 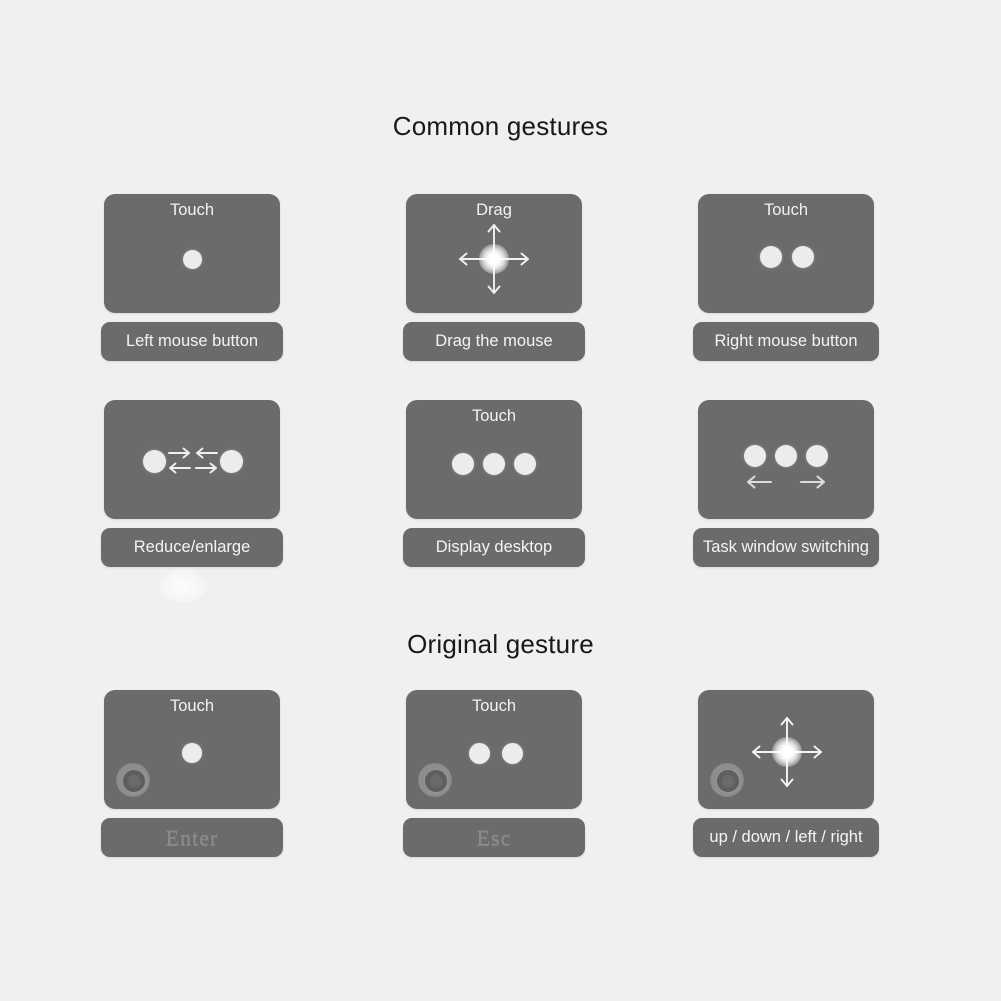 I want to click on four-way-drag-icon, so click(x=494, y=253).